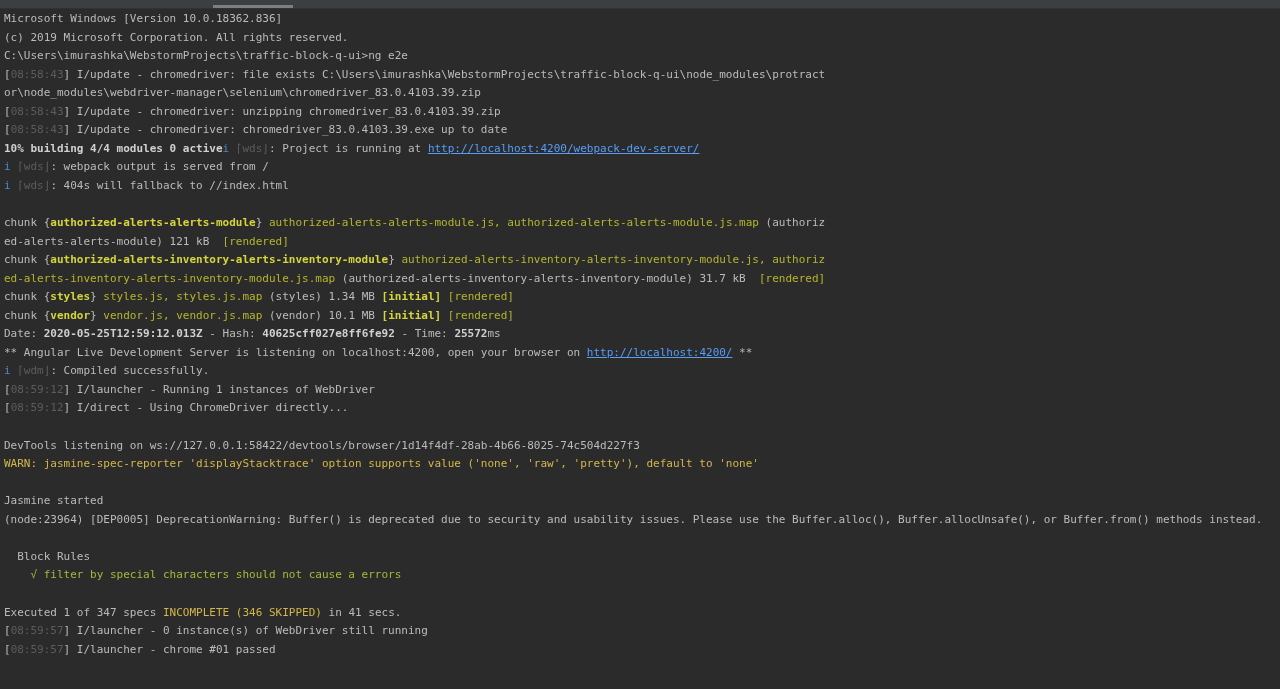  What do you see at coordinates (54, 501) in the screenshot?
I see `console-line: Jasmine started` at bounding box center [54, 501].